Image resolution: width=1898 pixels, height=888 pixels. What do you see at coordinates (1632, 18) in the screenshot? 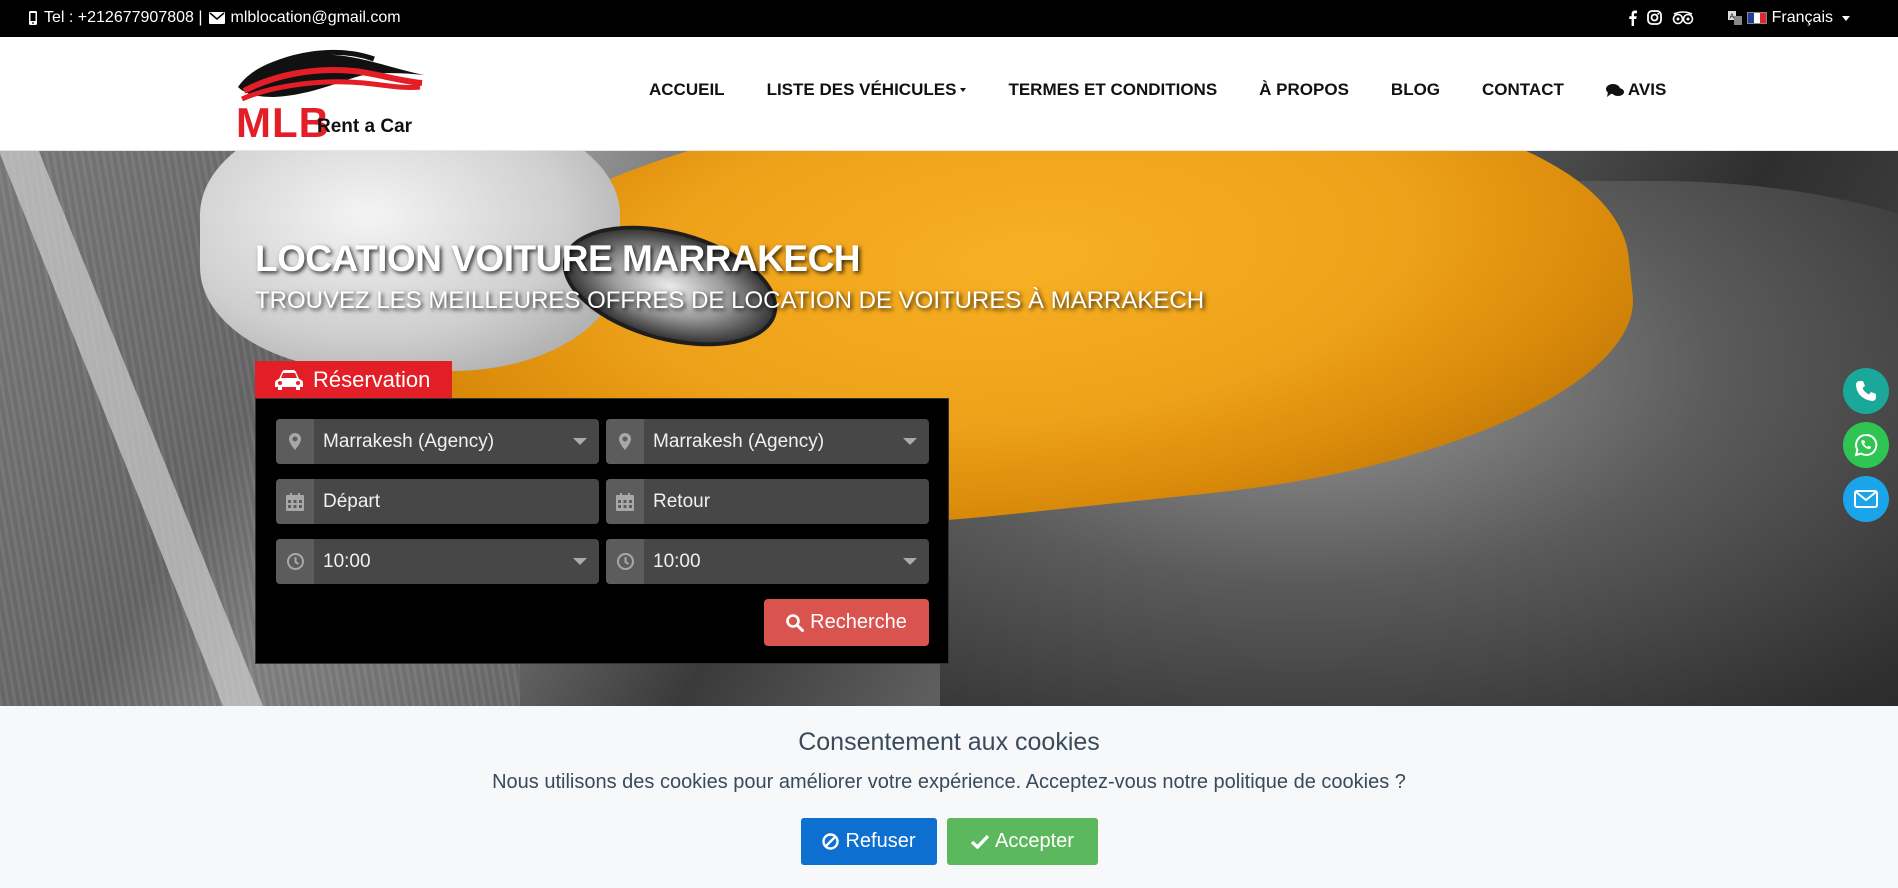
I see `facebook-icon` at bounding box center [1632, 18].